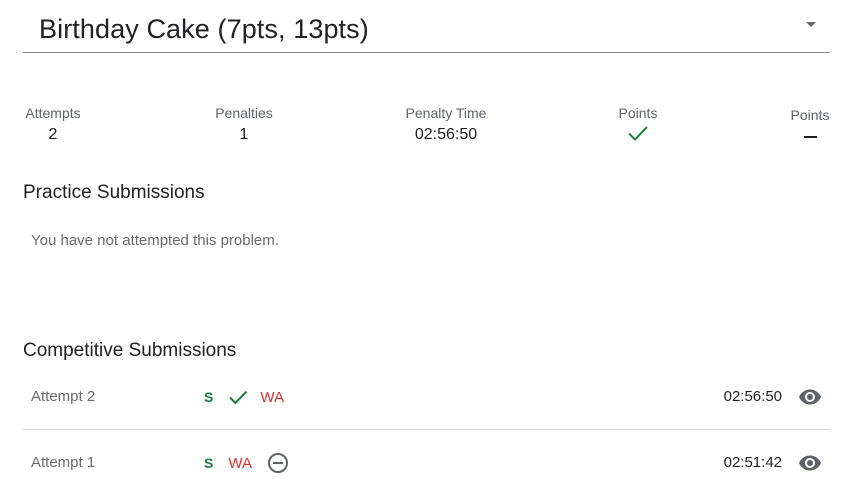  Describe the element at coordinates (63, 396) in the screenshot. I see `attempt-label: Attempt 2` at that location.